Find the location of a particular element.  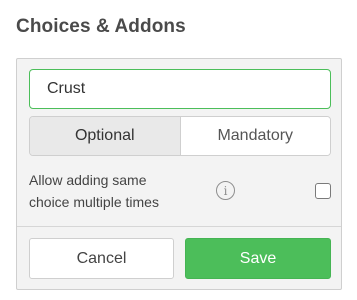

optional-option: Optional is located at coordinates (105, 136).